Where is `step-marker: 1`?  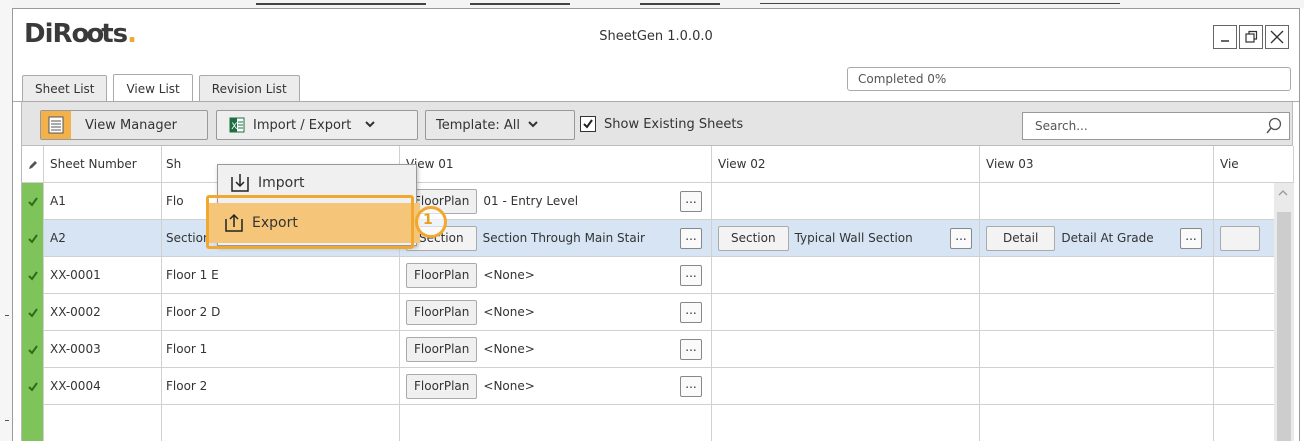 step-marker: 1 is located at coordinates (431, 222).